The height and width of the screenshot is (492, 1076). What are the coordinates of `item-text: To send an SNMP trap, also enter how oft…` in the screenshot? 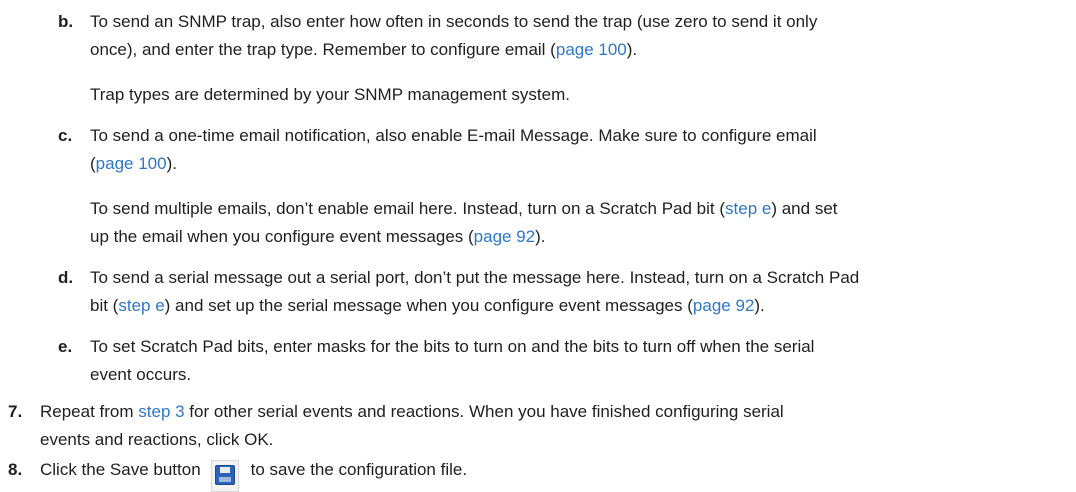 It's located at (454, 35).